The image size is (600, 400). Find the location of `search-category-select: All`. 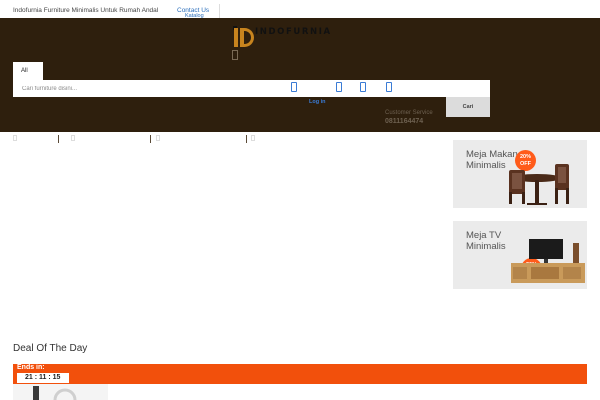

search-category-select: All is located at coordinates (28, 71).